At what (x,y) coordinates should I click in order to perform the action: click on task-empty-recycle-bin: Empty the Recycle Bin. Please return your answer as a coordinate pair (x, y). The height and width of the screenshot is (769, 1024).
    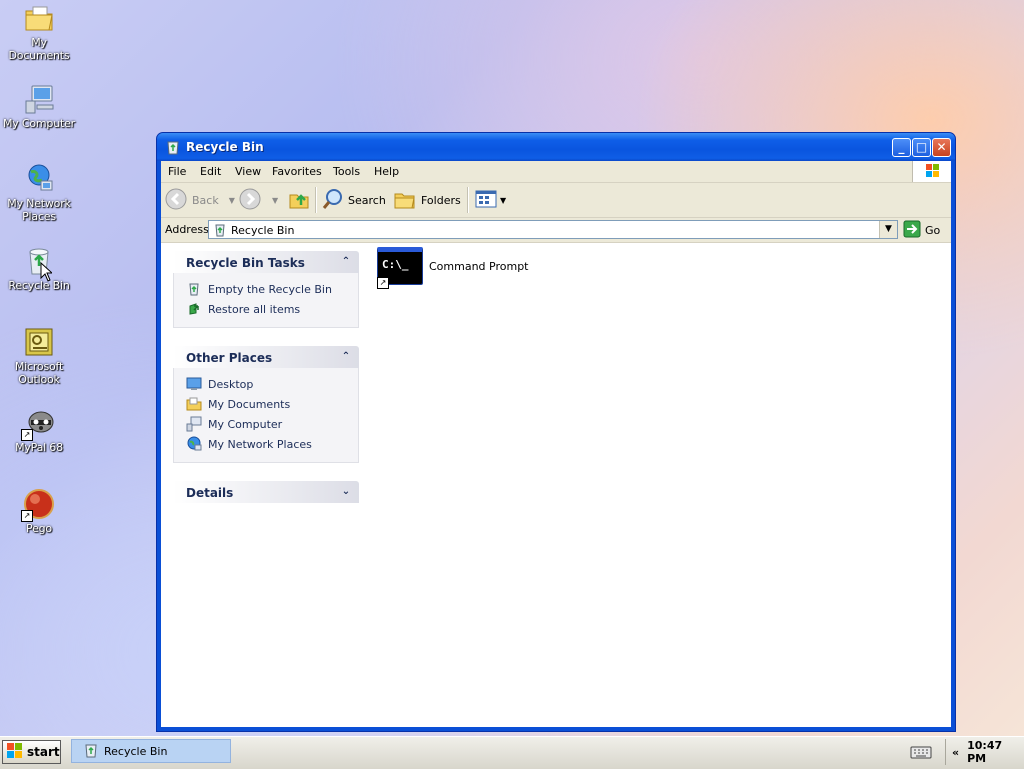
    Looking at the image, I should click on (266, 289).